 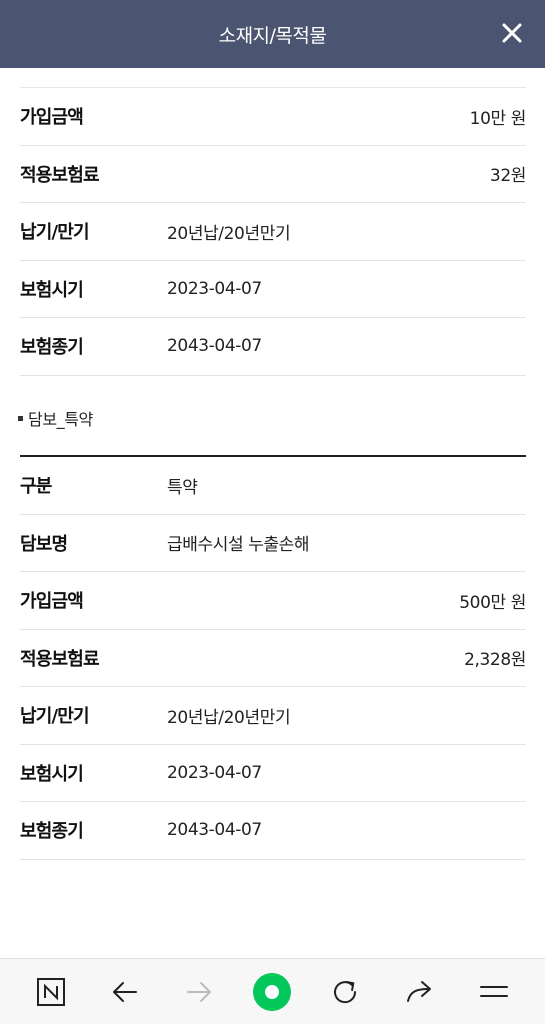 What do you see at coordinates (273, 117) in the screenshot?
I see `table-row: 가입금액 10만 원` at bounding box center [273, 117].